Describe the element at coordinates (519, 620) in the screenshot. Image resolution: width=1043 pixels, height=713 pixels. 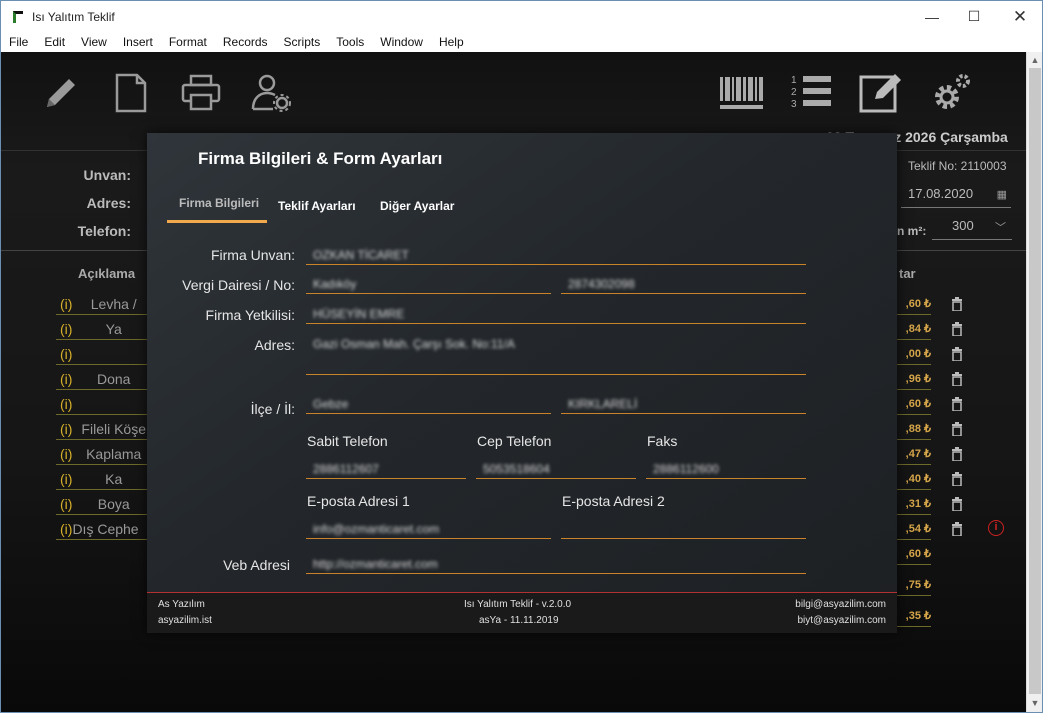
I see `footer-date: asYa - 11.11.2019` at that location.